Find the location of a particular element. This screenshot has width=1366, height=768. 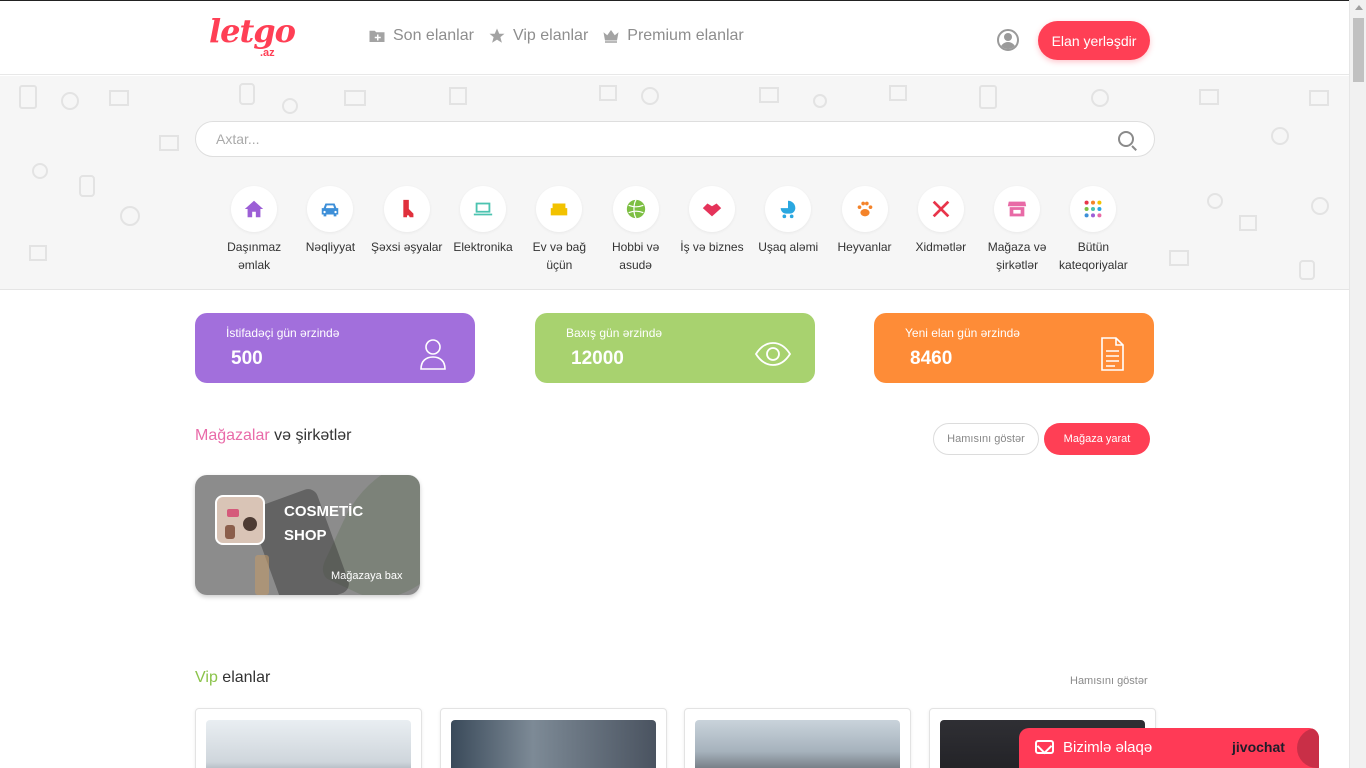

nav-vip-elanlar: Vip elanlar is located at coordinates (538, 36).